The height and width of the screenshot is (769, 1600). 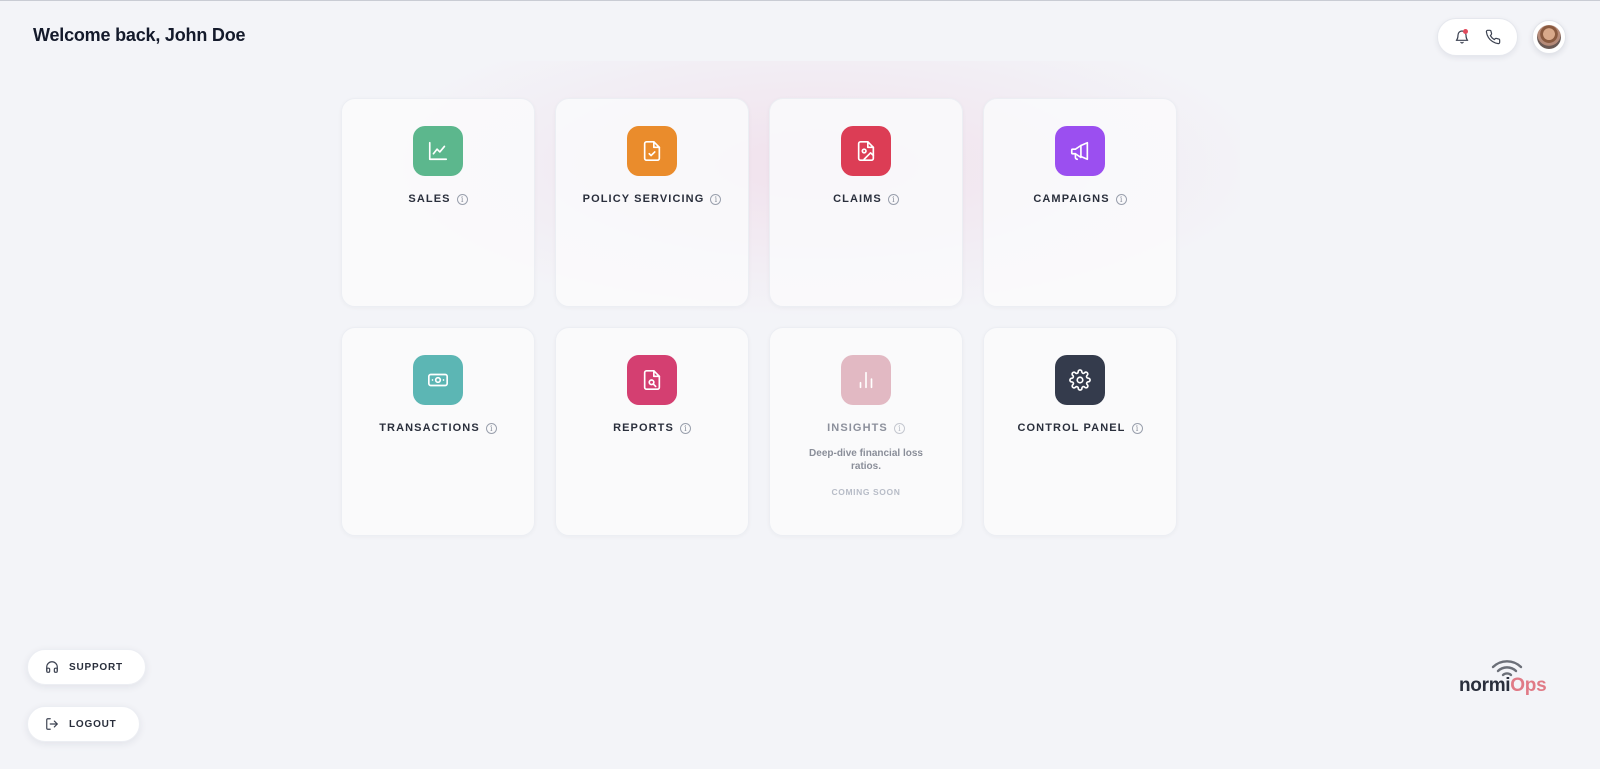 I want to click on card-label: REPORTS, so click(x=643, y=428).